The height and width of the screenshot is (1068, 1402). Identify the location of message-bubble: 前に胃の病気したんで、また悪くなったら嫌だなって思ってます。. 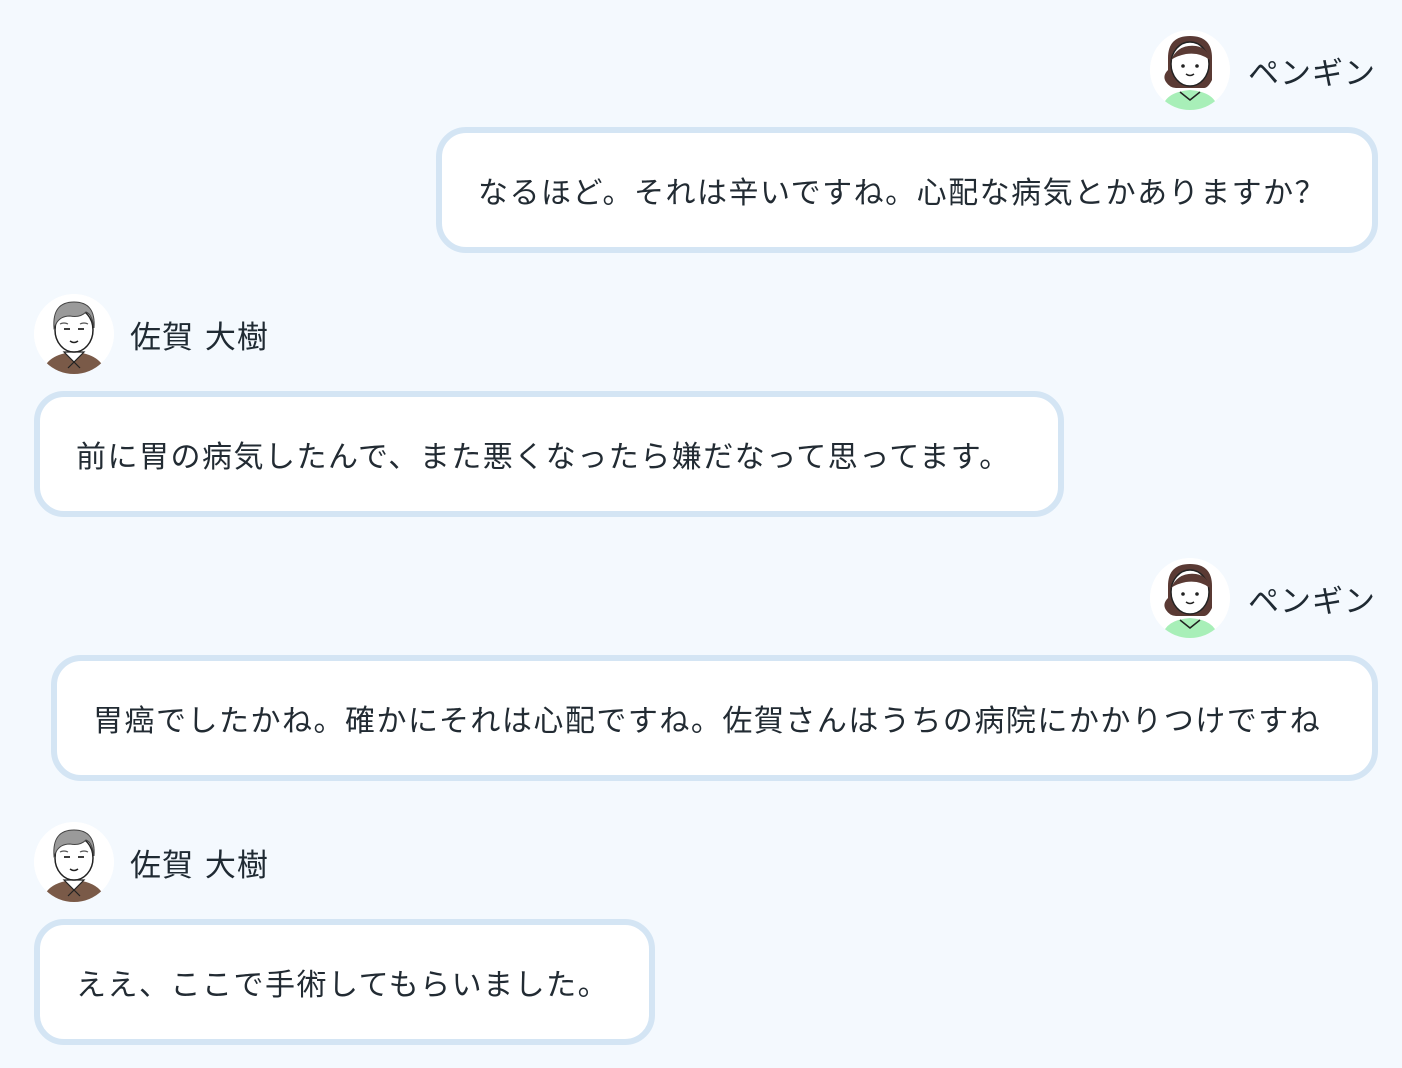
(549, 454).